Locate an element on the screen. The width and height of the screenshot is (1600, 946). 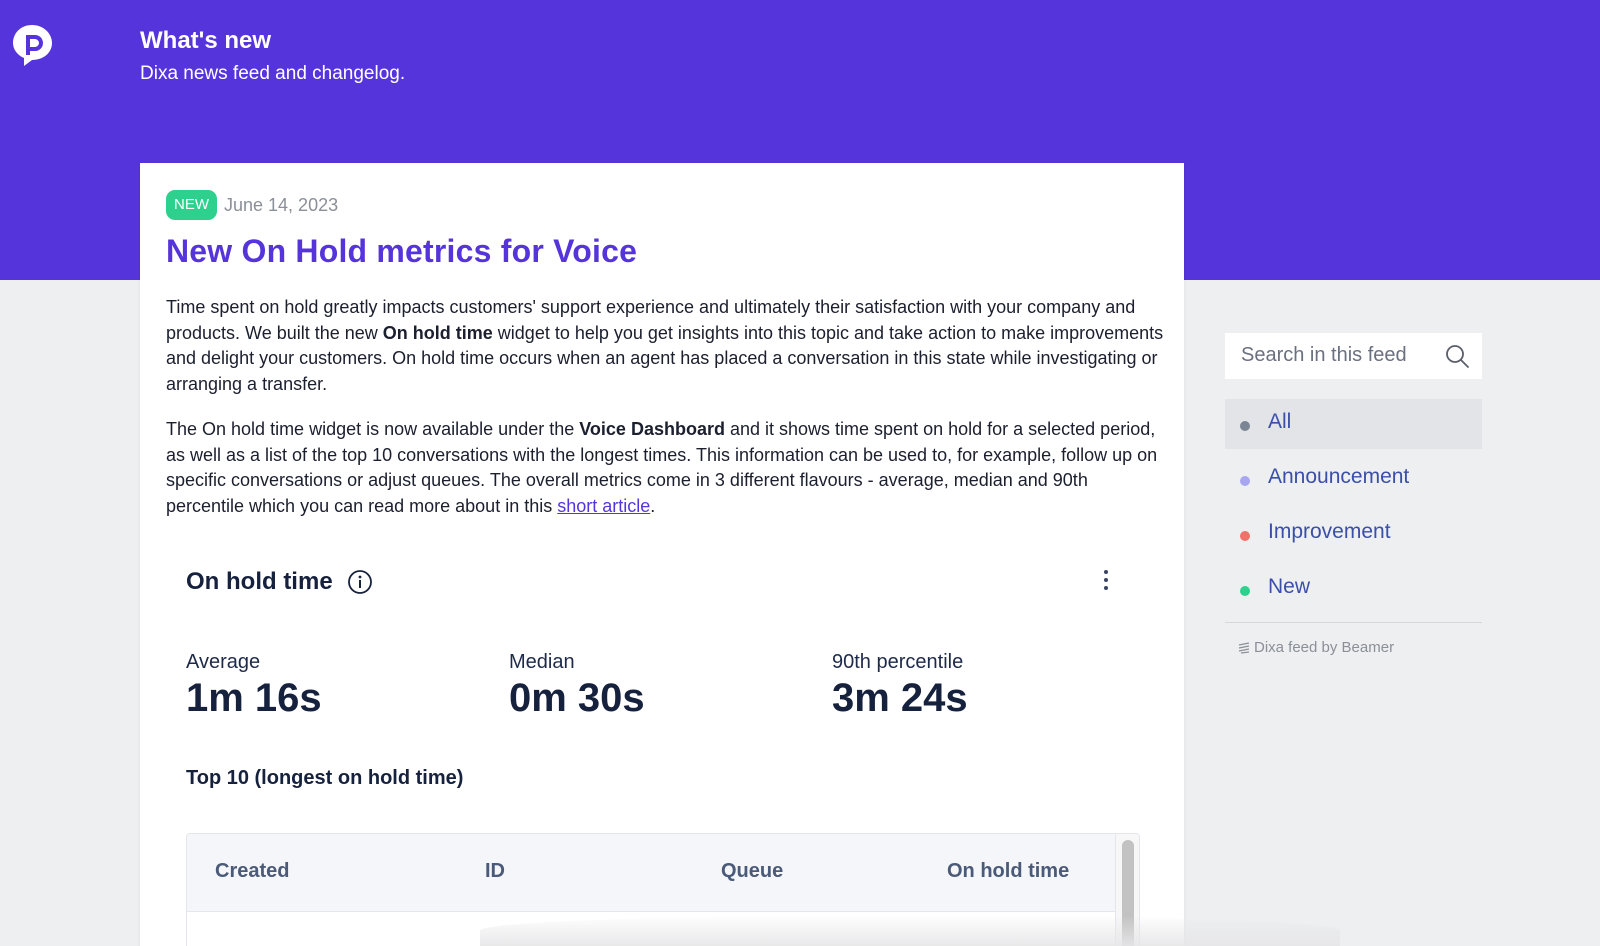
widget-title: On hold time is located at coordinates (279, 582).